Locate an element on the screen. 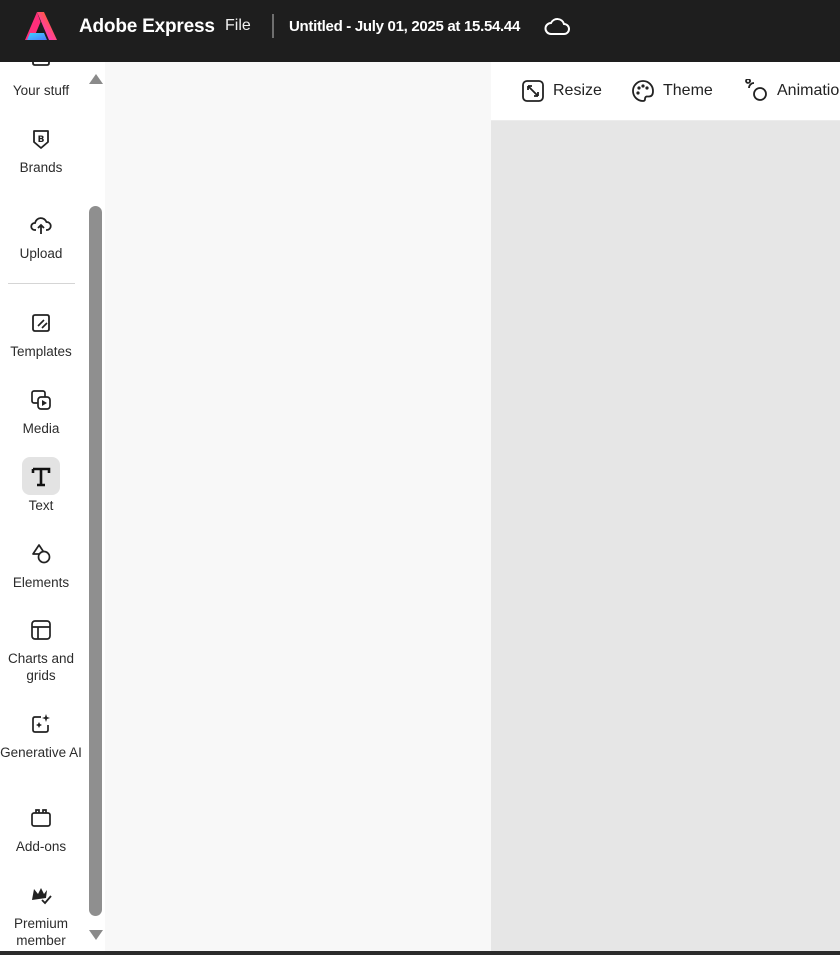  animation-button: Animation is located at coordinates (792, 90).